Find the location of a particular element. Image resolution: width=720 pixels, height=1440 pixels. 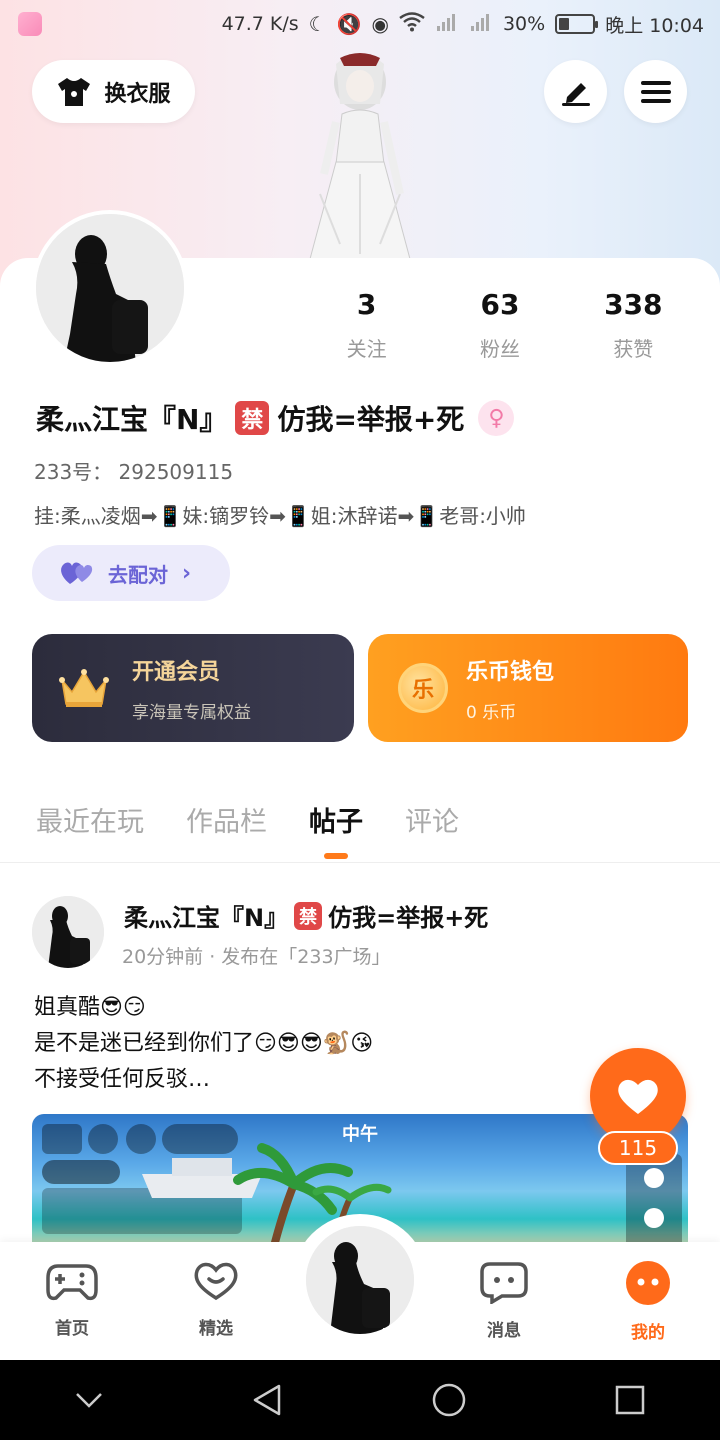

vip-membership-card: 开通会员 享海量专属权益 is located at coordinates (193, 688).